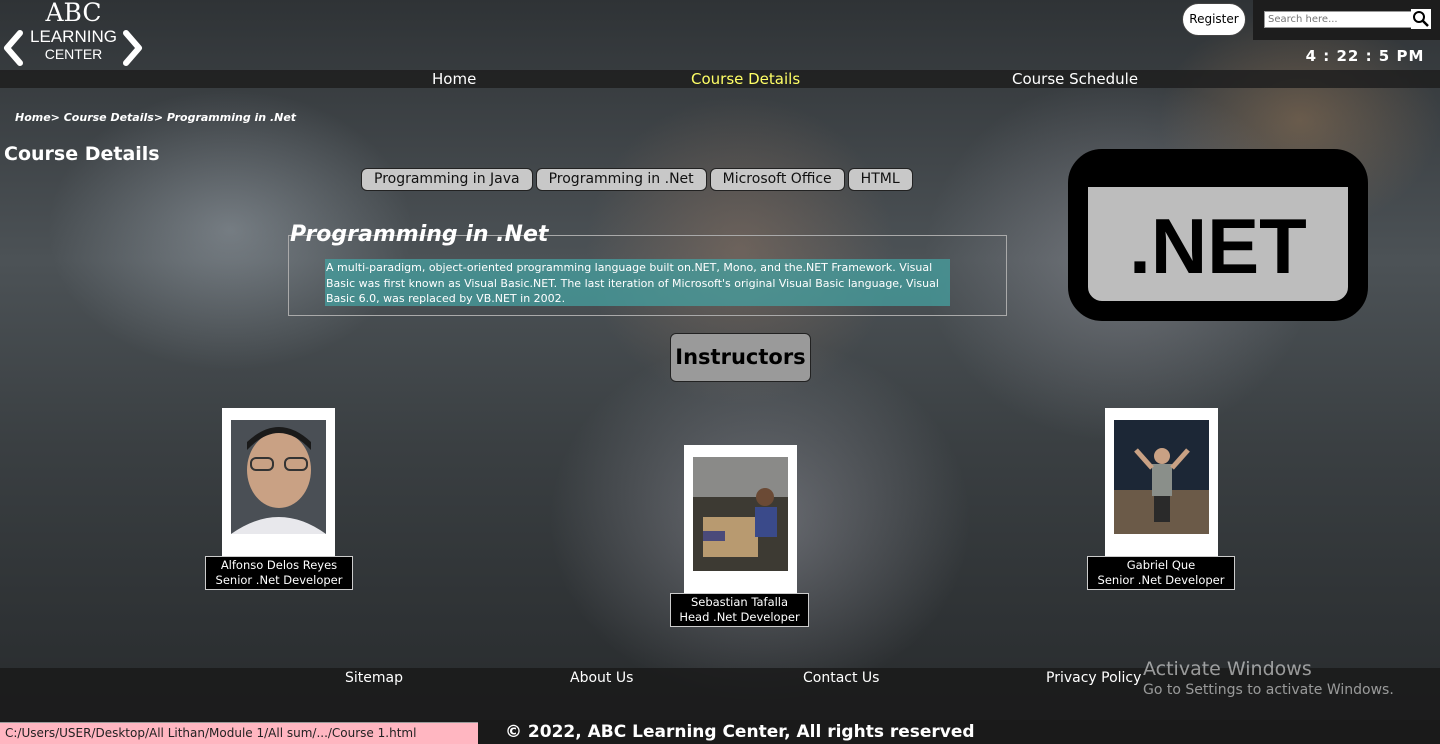 The width and height of the screenshot is (1440, 744). I want to click on activate-subtitle: Go to Settings to activate Windows., so click(1268, 690).